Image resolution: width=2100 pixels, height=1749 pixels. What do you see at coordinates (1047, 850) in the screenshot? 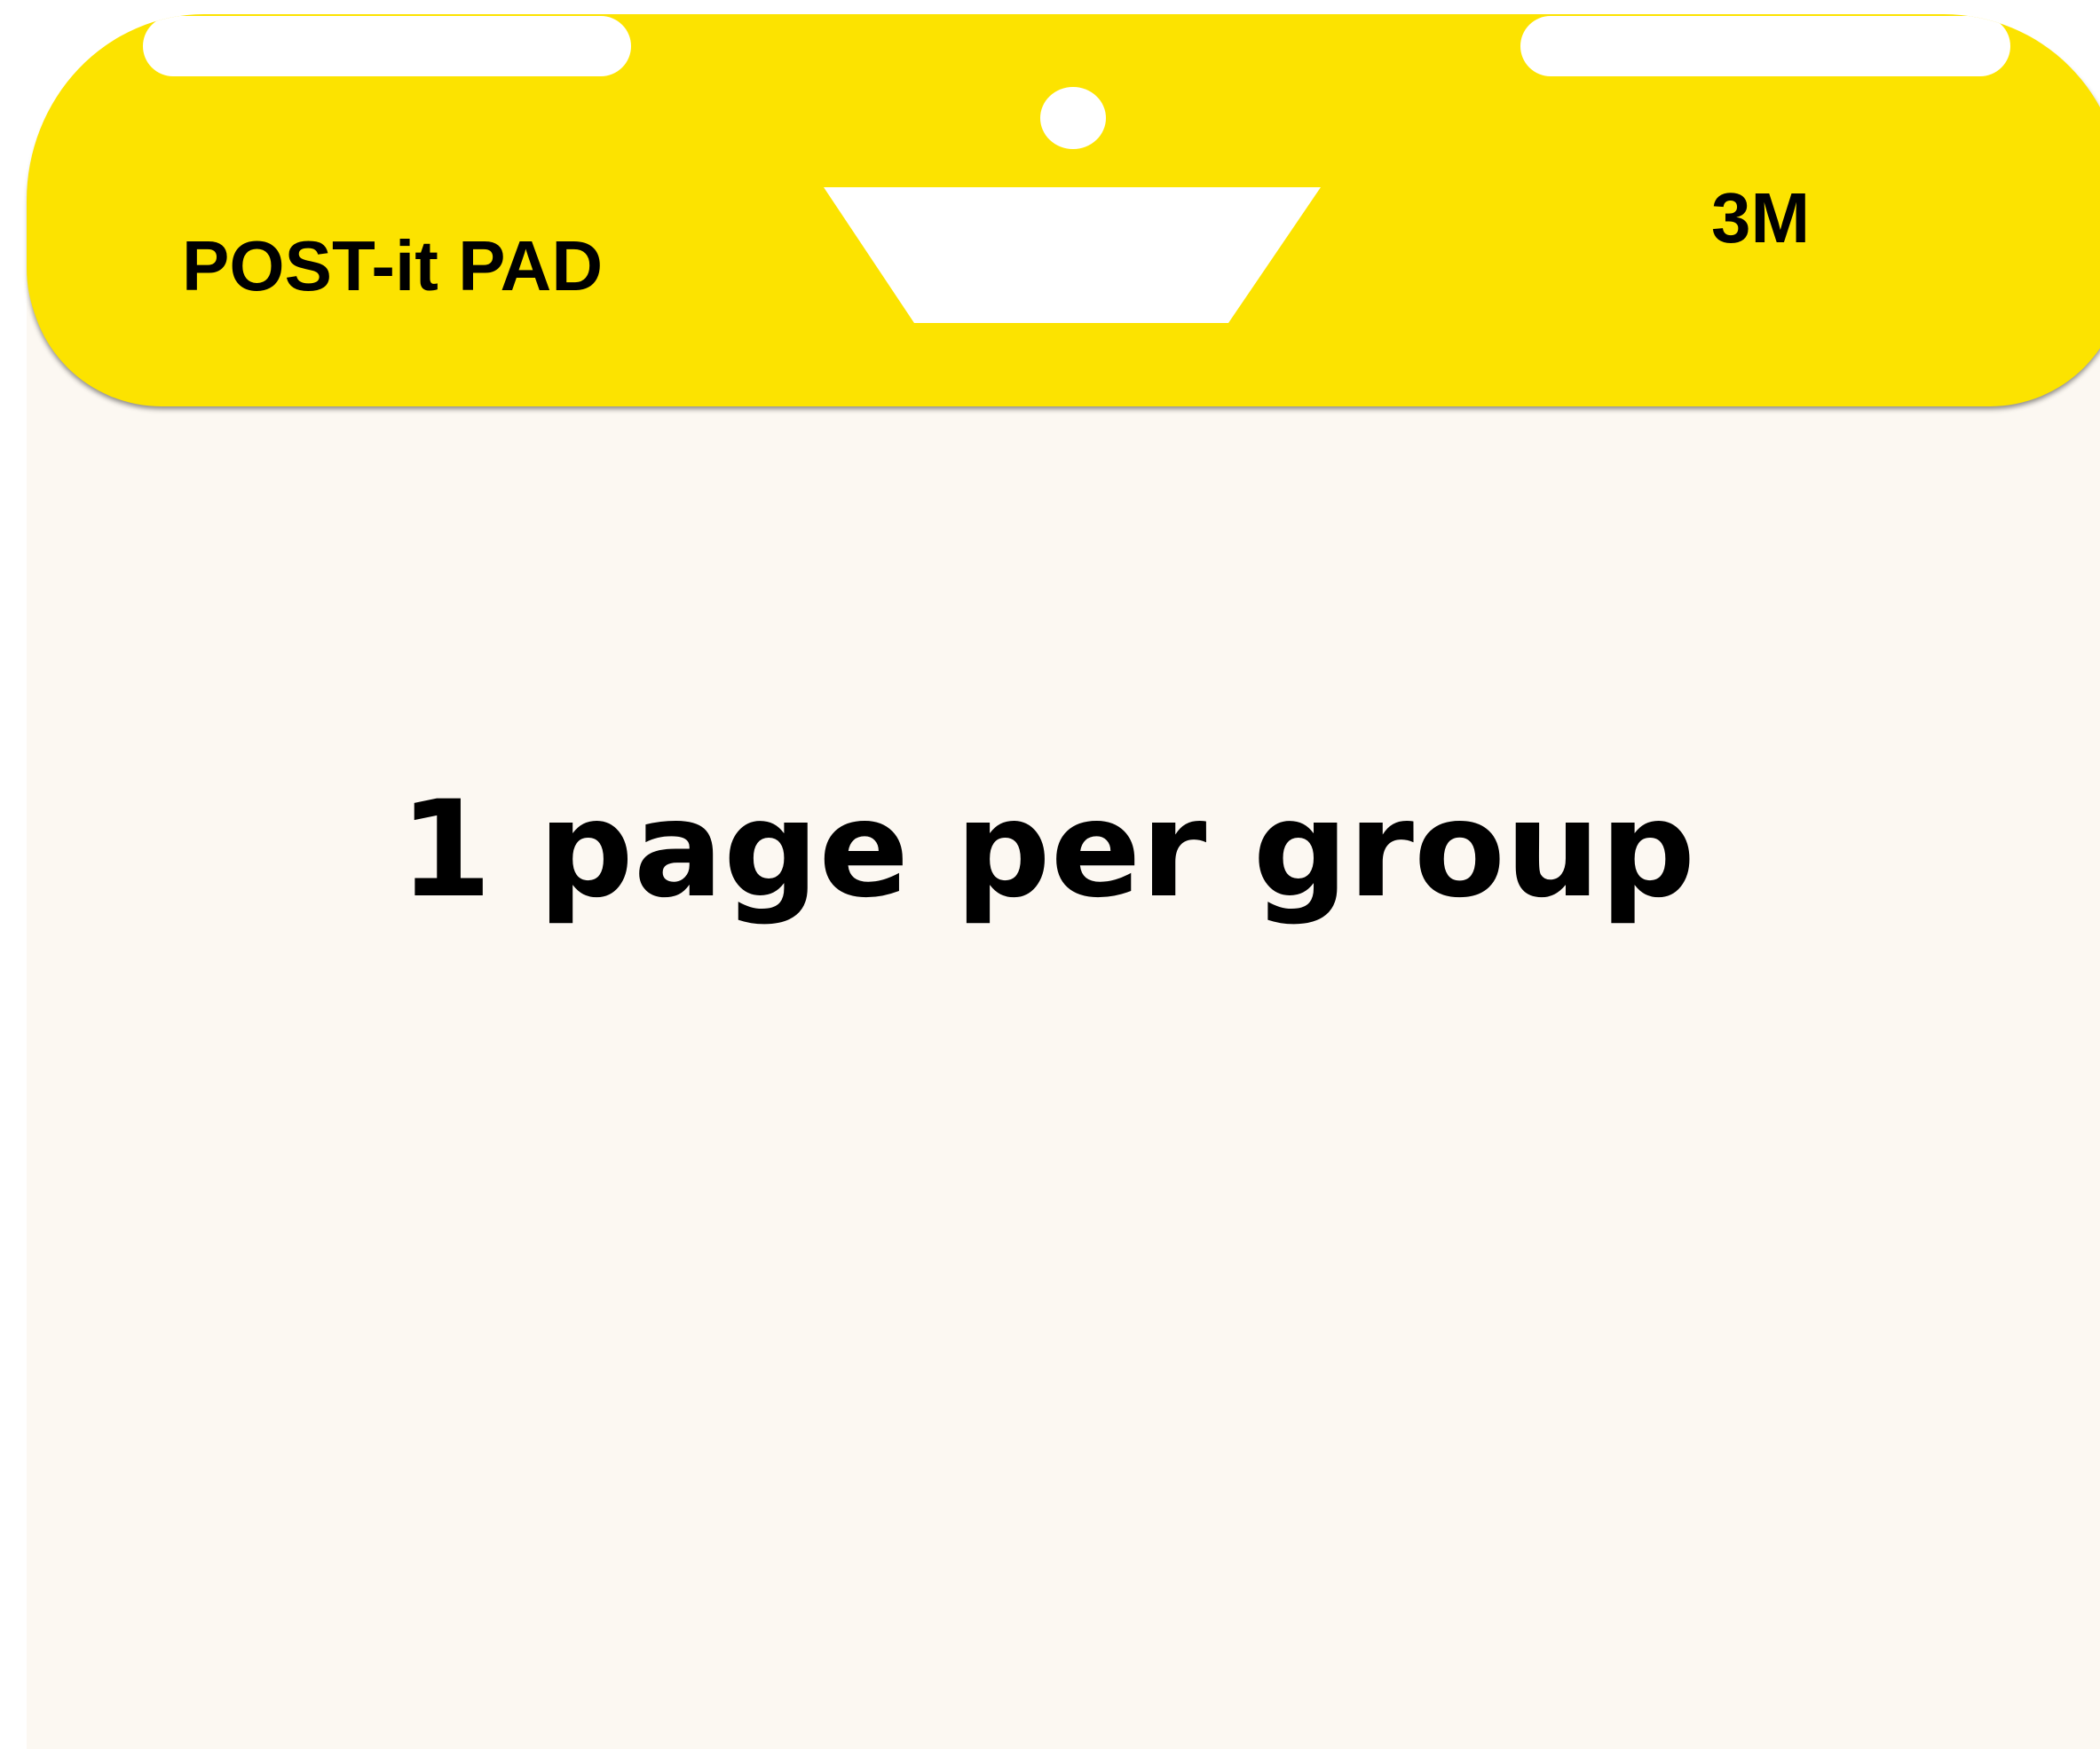
I see `sheet-heading: 1 page per group` at bounding box center [1047, 850].